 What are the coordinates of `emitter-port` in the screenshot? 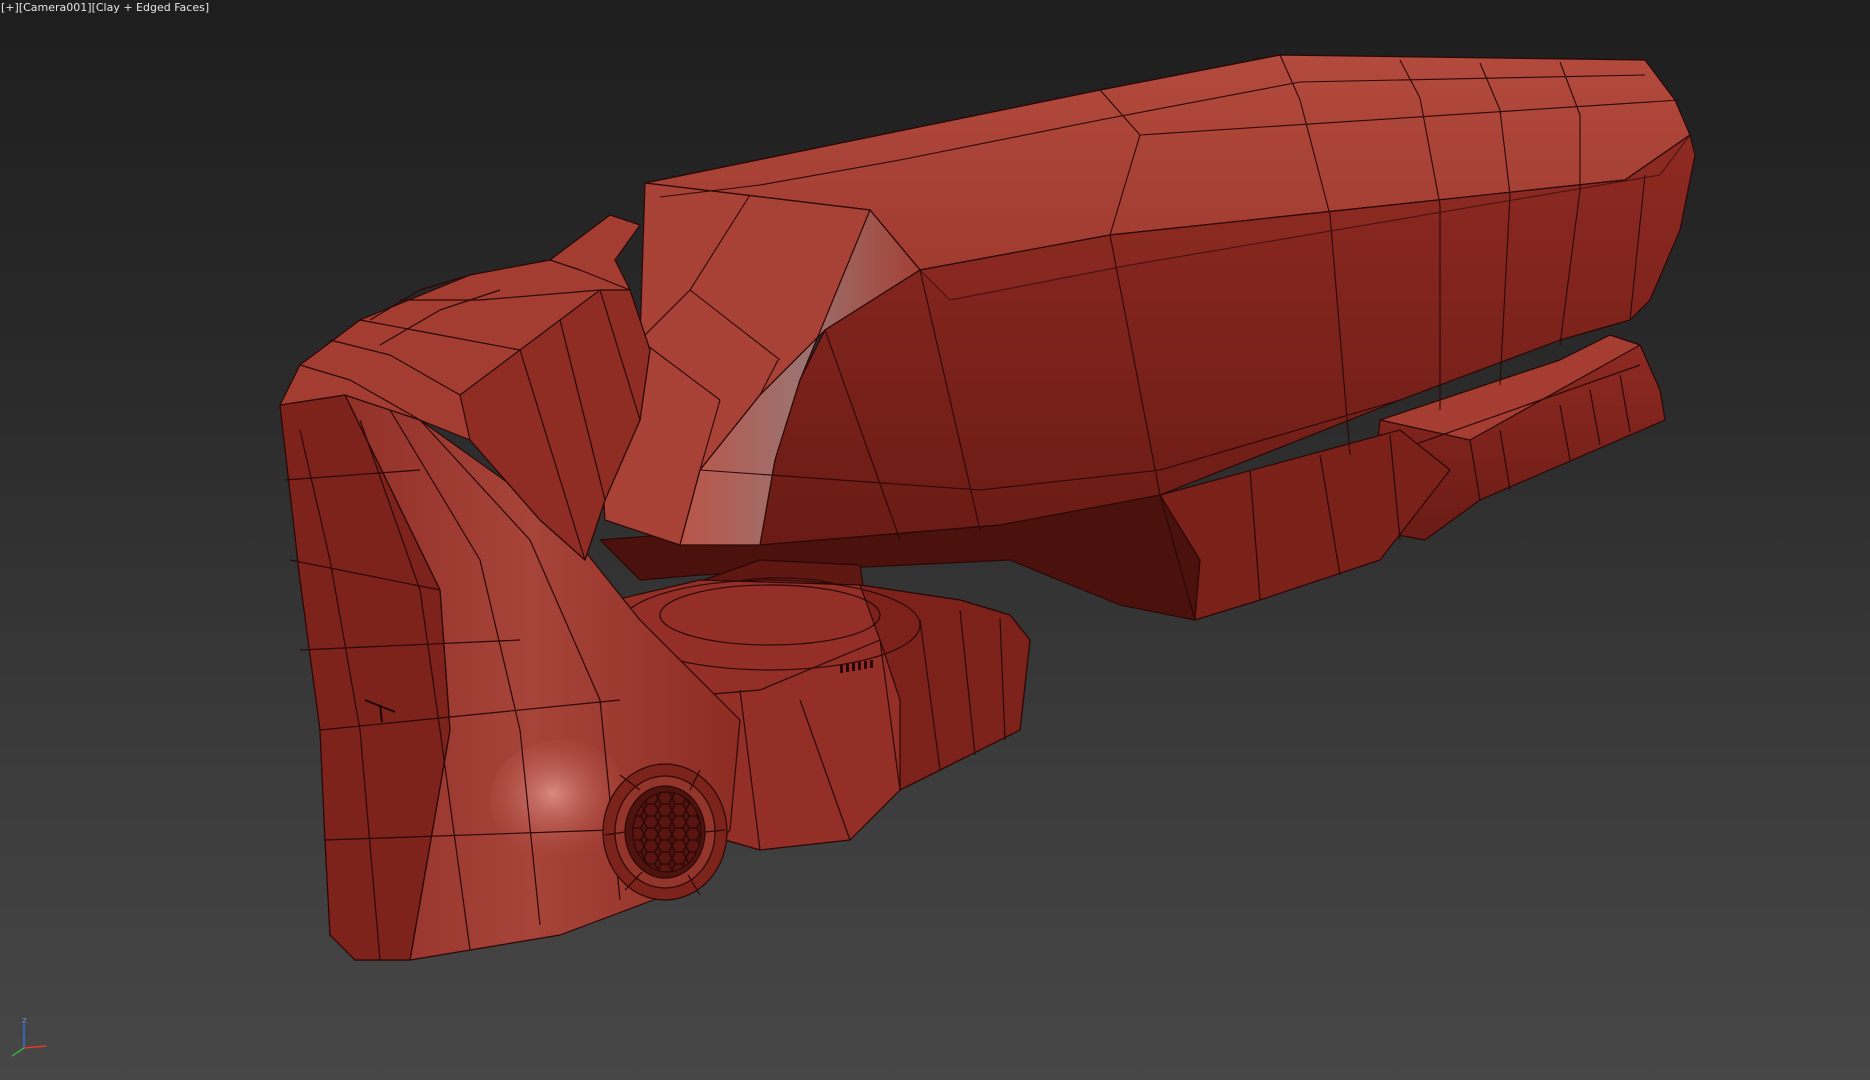 It's located at (665, 832).